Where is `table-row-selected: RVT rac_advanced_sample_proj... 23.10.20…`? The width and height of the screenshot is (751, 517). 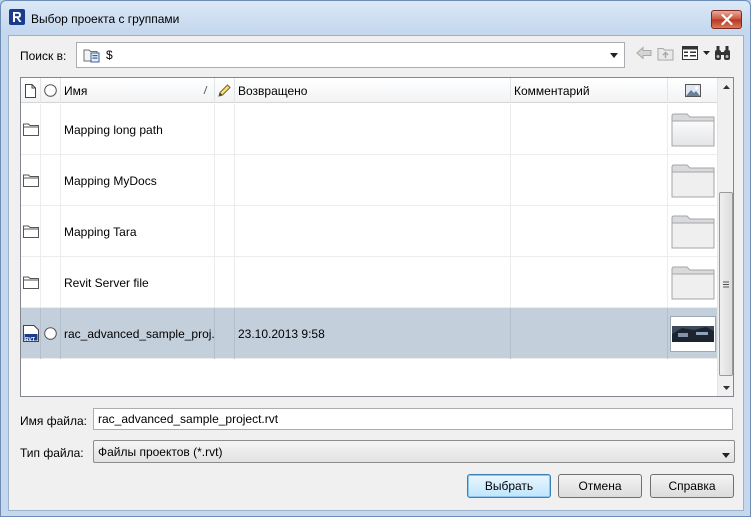 table-row-selected: RVT rac_advanced_sample_proj... 23.10.20… is located at coordinates (369, 333).